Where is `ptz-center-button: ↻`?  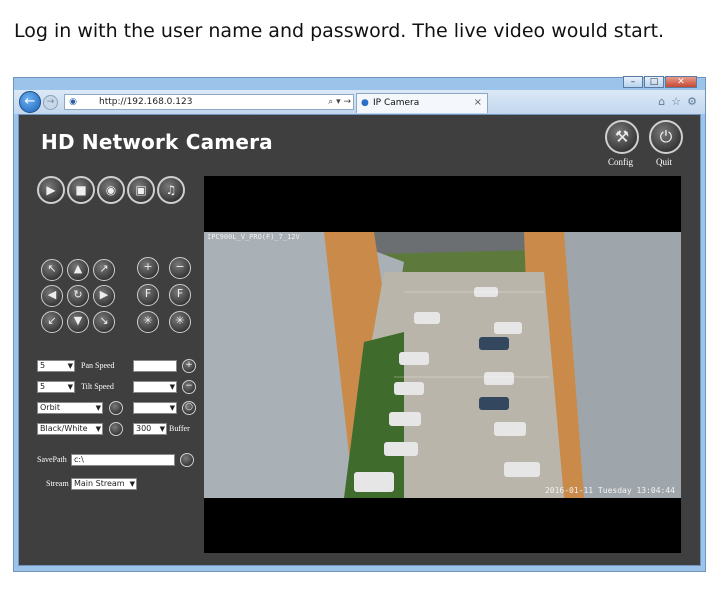
ptz-center-button: ↻ is located at coordinates (78, 296).